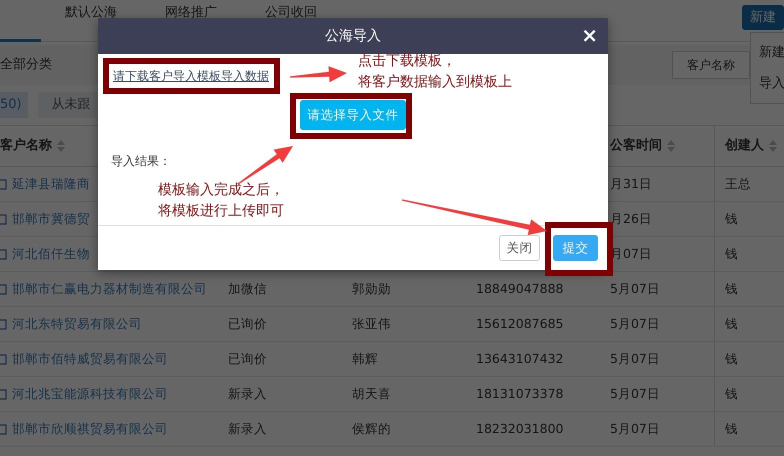  I want to click on company-link: 河北东特贸易有限公司, so click(77, 324).